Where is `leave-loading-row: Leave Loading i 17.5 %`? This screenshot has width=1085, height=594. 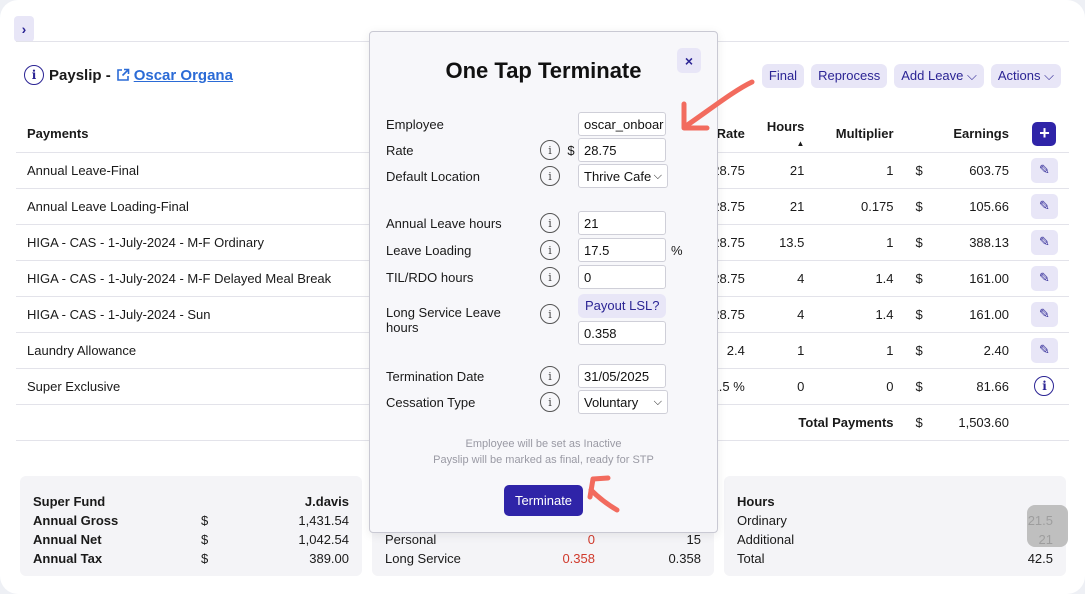 leave-loading-row: Leave Loading i 17.5 % is located at coordinates (534, 250).